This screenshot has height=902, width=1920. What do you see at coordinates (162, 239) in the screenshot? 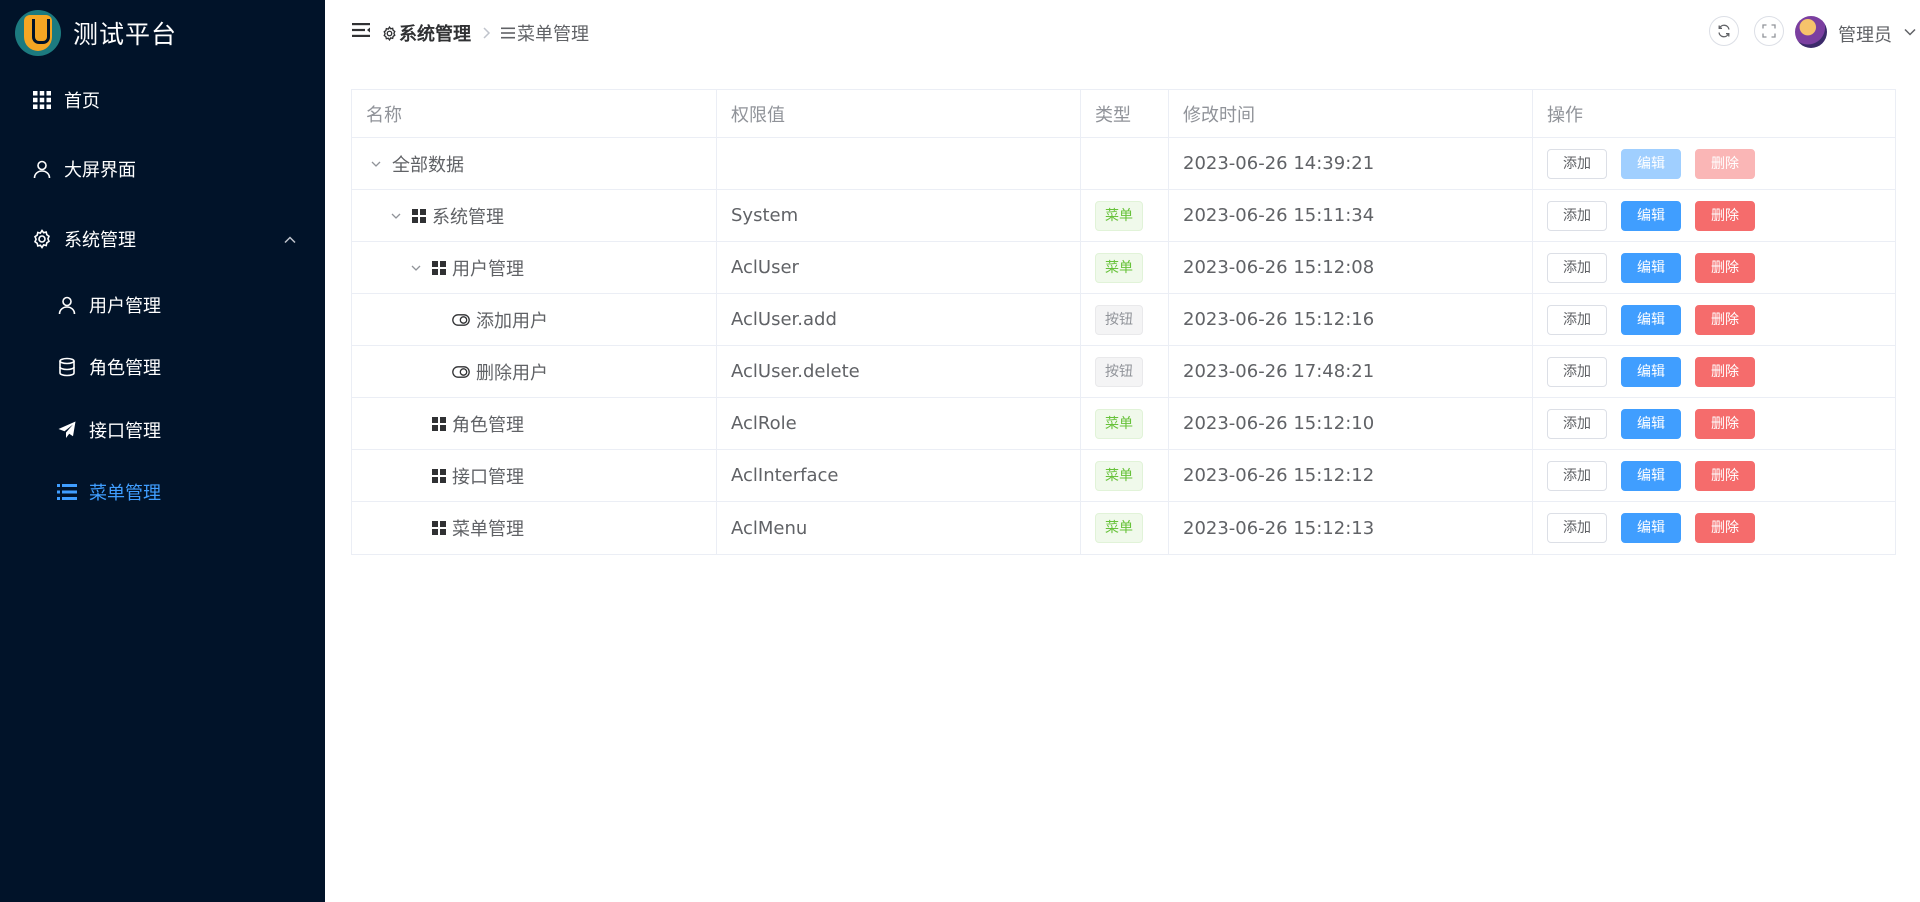
I see `sidebar-item-system: 系统管理` at bounding box center [162, 239].